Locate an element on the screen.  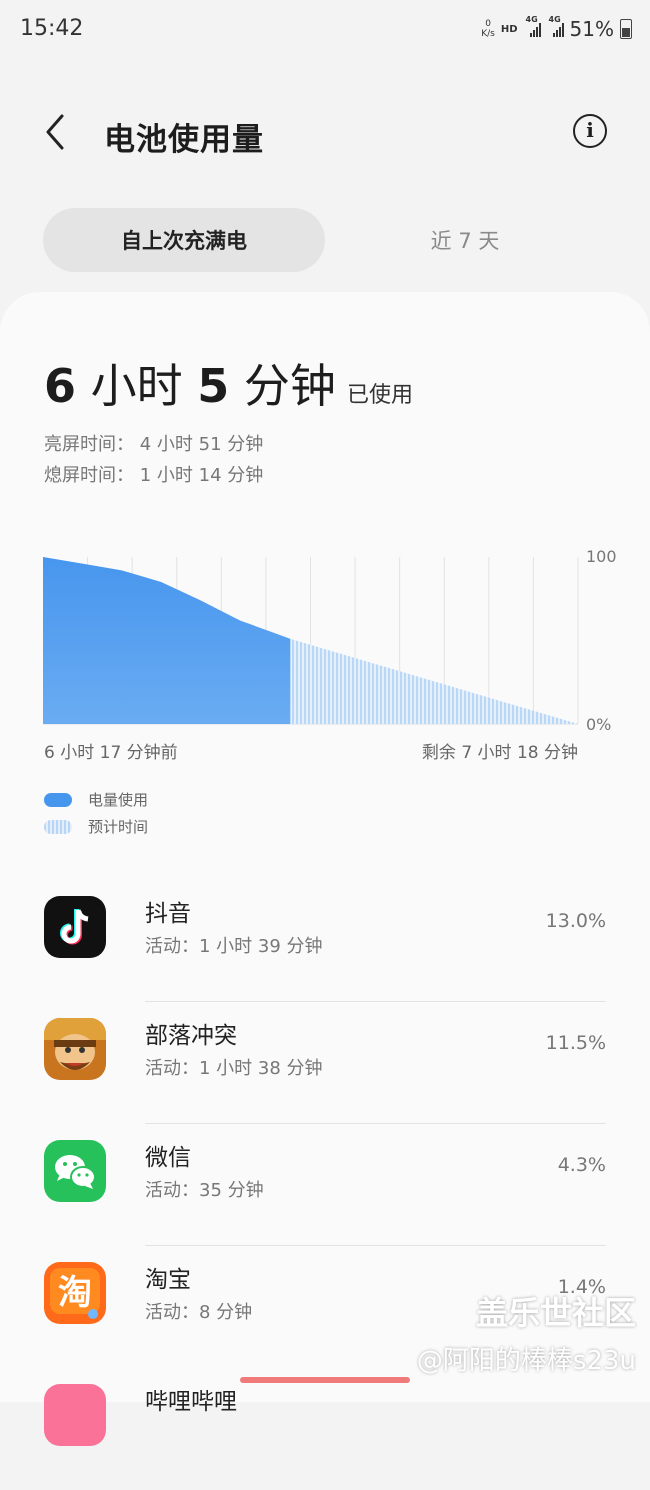
battery-icon is located at coordinates (626, 29).